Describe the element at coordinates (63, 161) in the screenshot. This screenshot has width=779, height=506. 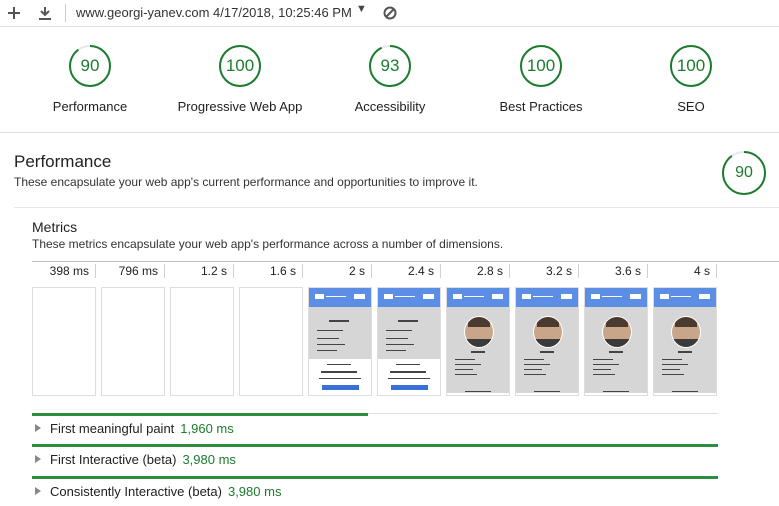
I see `performance-heading: Performance` at that location.